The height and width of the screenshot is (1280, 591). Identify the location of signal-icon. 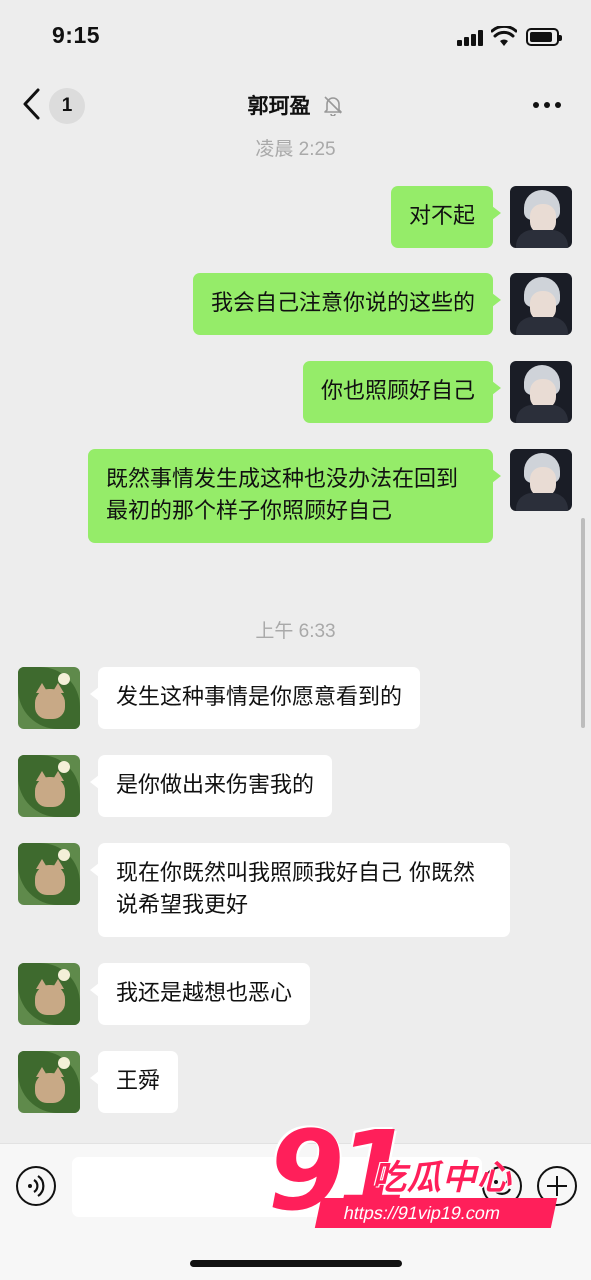
(470, 38).